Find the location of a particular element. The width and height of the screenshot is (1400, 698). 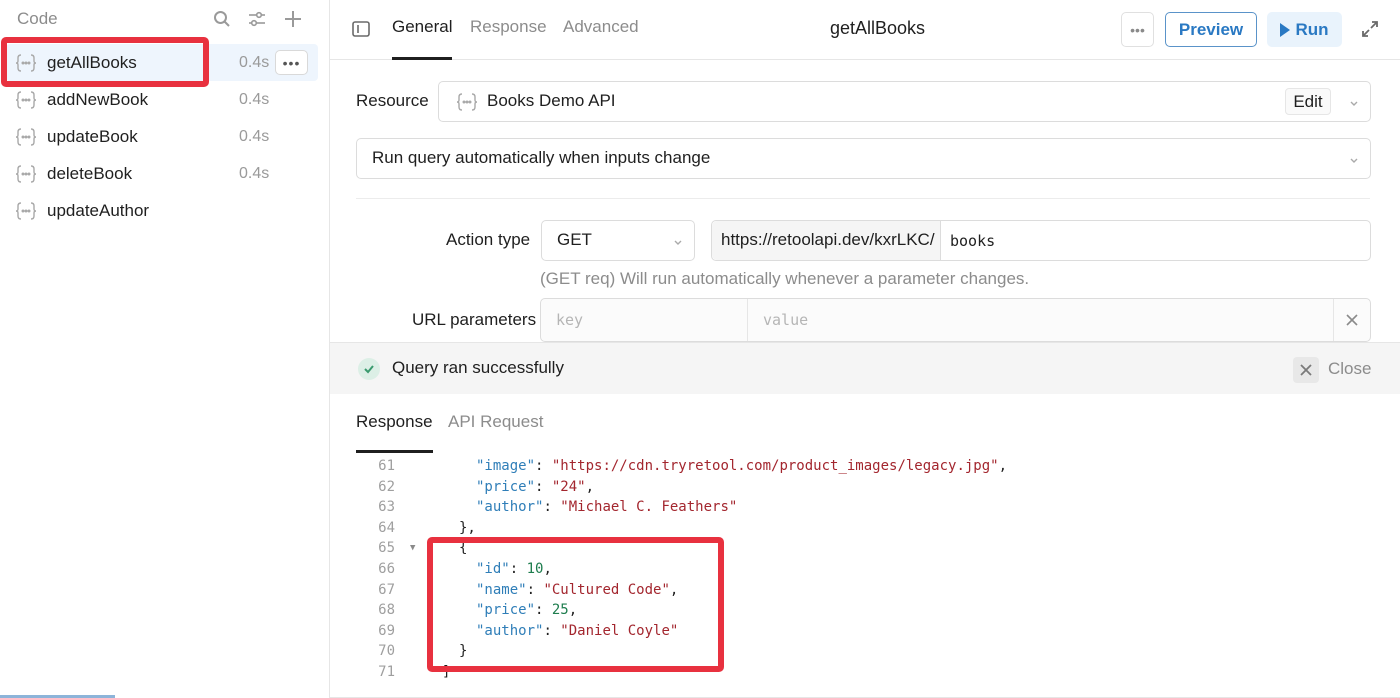

line-number: 63 is located at coordinates (386, 507).